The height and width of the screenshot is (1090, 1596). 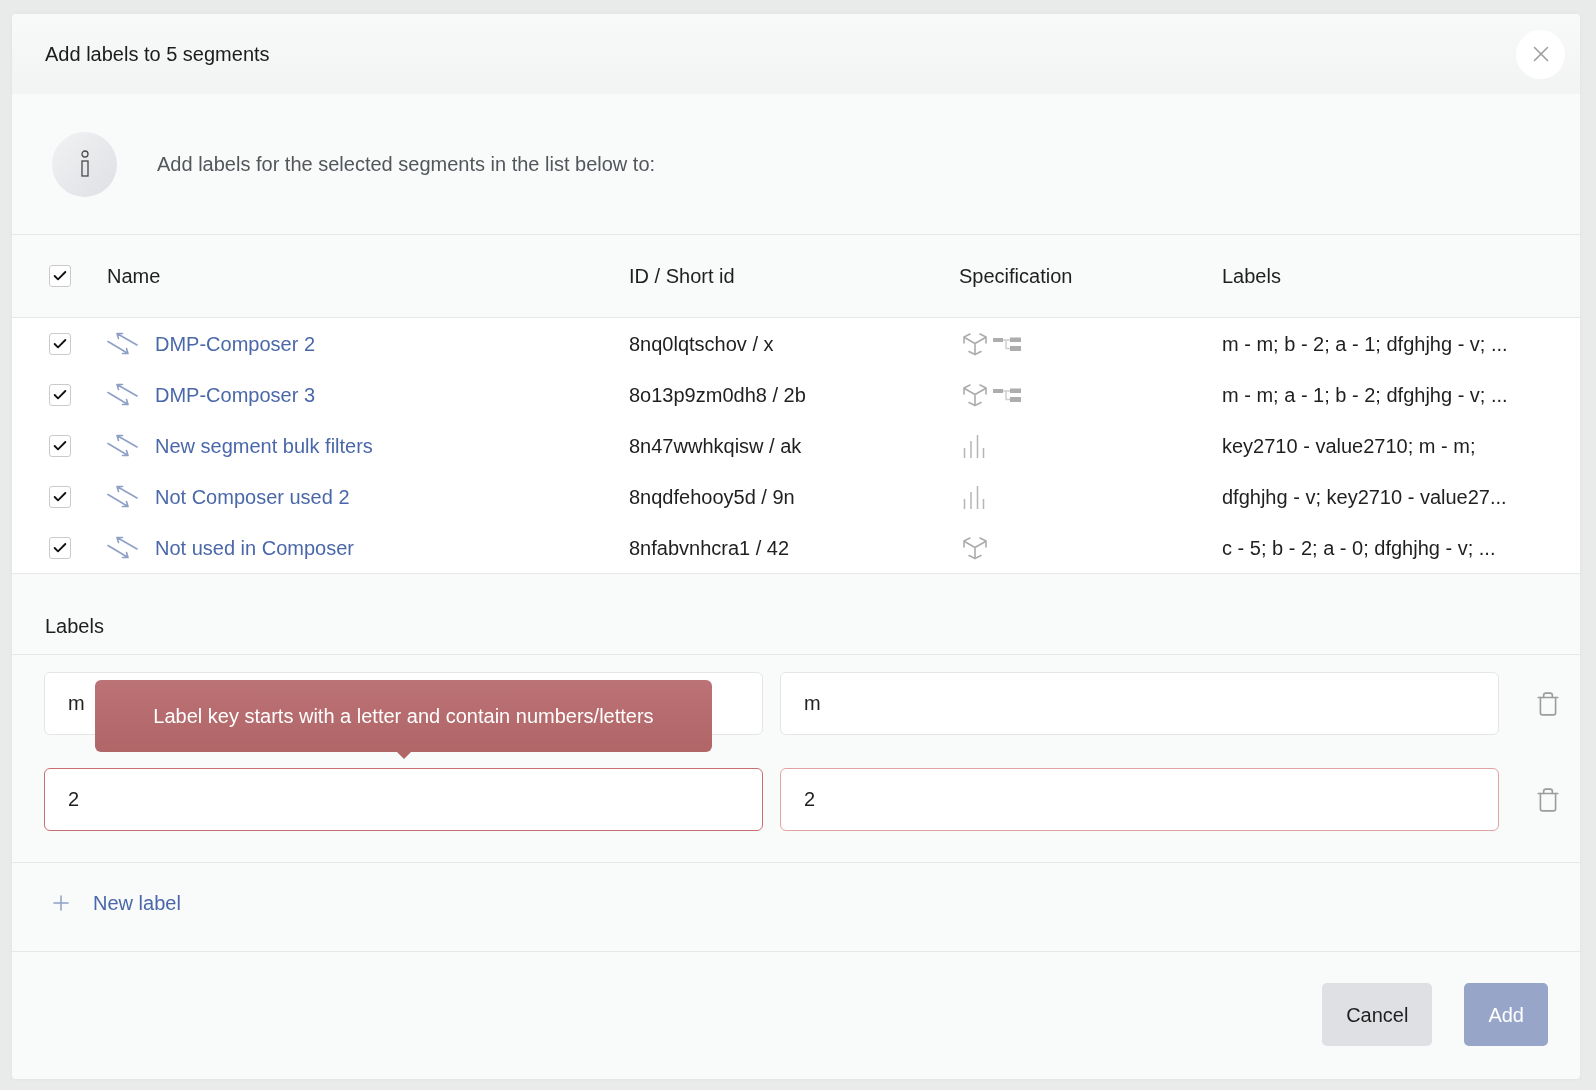 What do you see at coordinates (254, 547) in the screenshot?
I see `segment-link: Not used in Composer` at bounding box center [254, 547].